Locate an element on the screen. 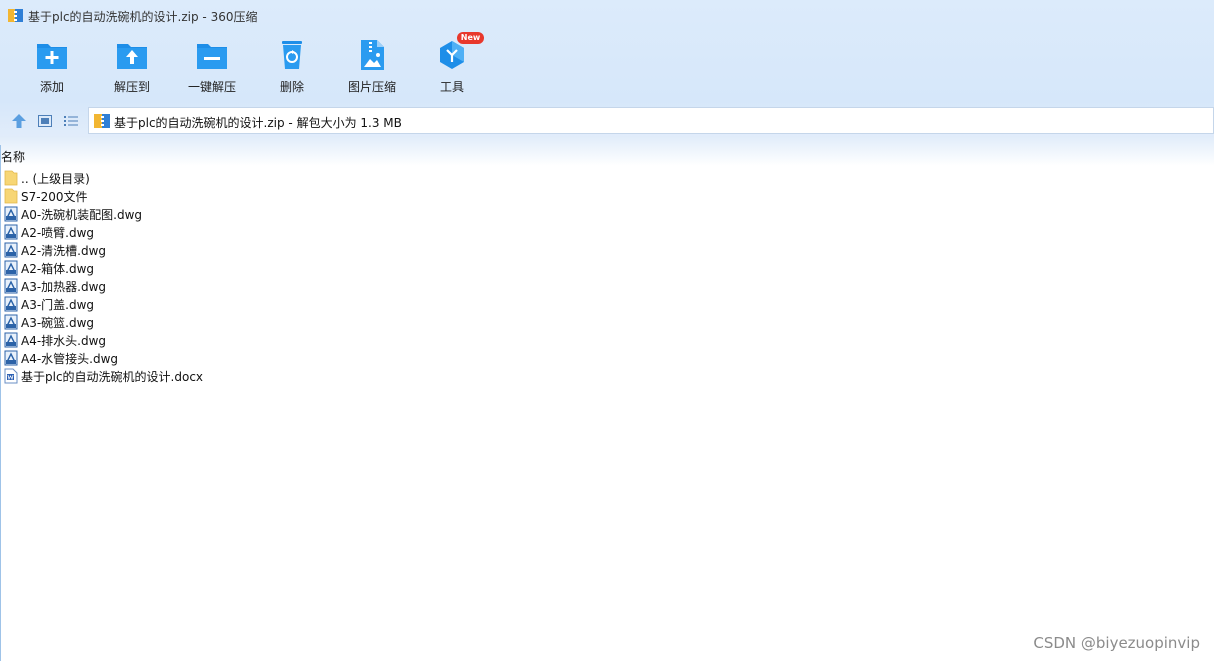  file-name: A3-加热器.dwg is located at coordinates (64, 287).